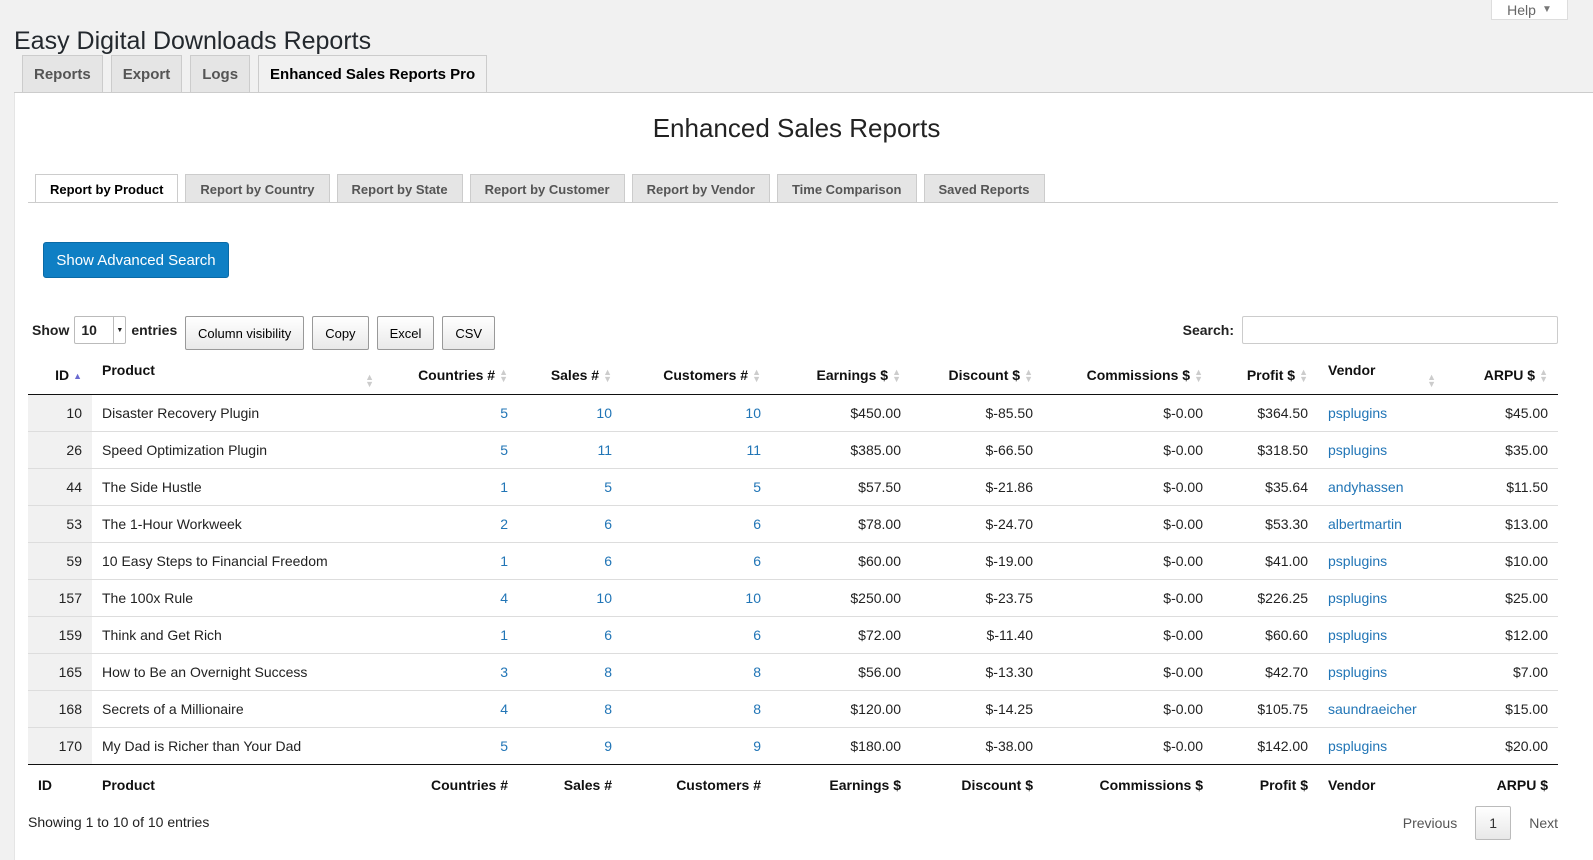 Image resolution: width=1593 pixels, height=860 pixels. What do you see at coordinates (570, 745) in the screenshot?
I see `cell-sales: 9` at bounding box center [570, 745].